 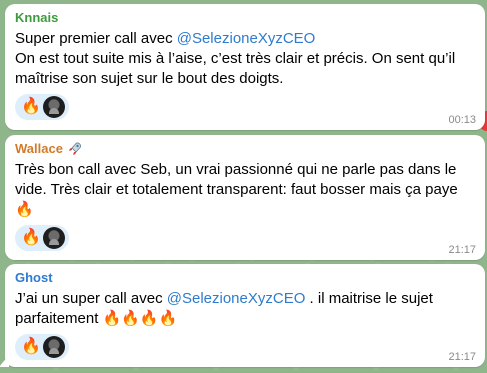 What do you see at coordinates (36, 18) in the screenshot?
I see `sender-name-text: Knnais` at bounding box center [36, 18].